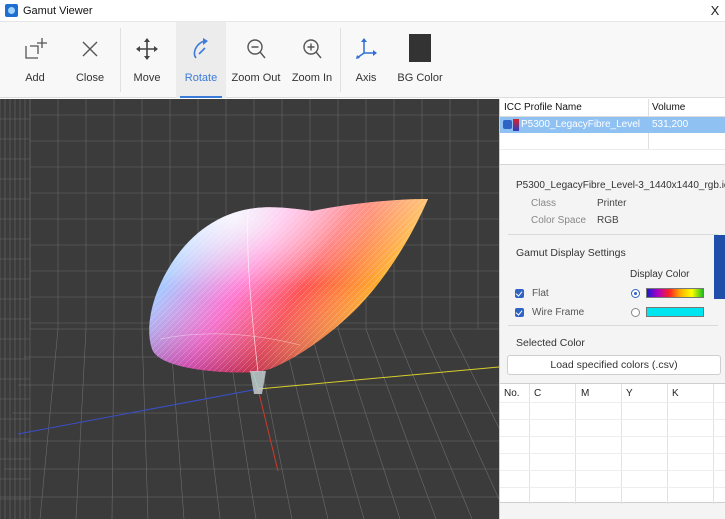  Describe the element at coordinates (612, 203) in the screenshot. I see `class-value: Printer` at that location.